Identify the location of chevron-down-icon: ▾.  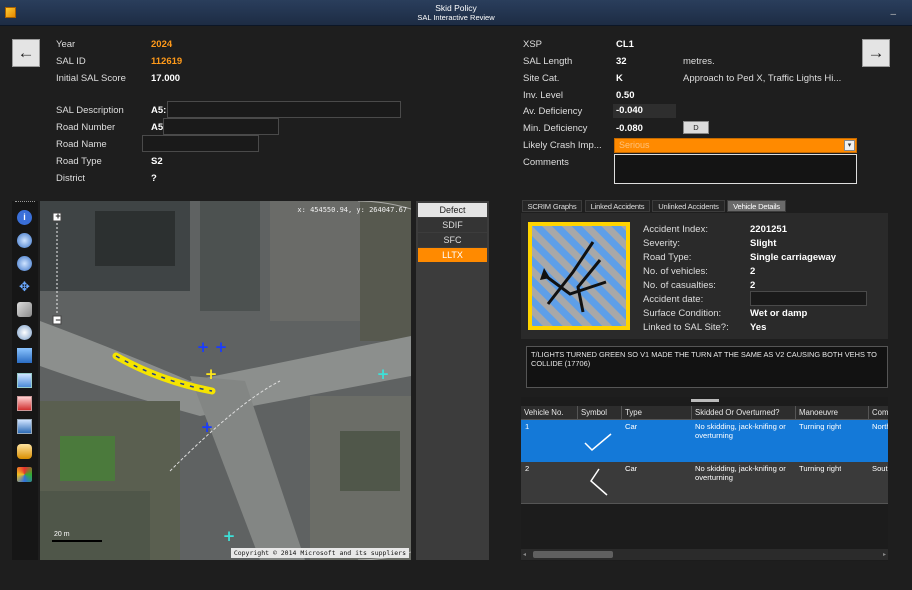
(849, 145).